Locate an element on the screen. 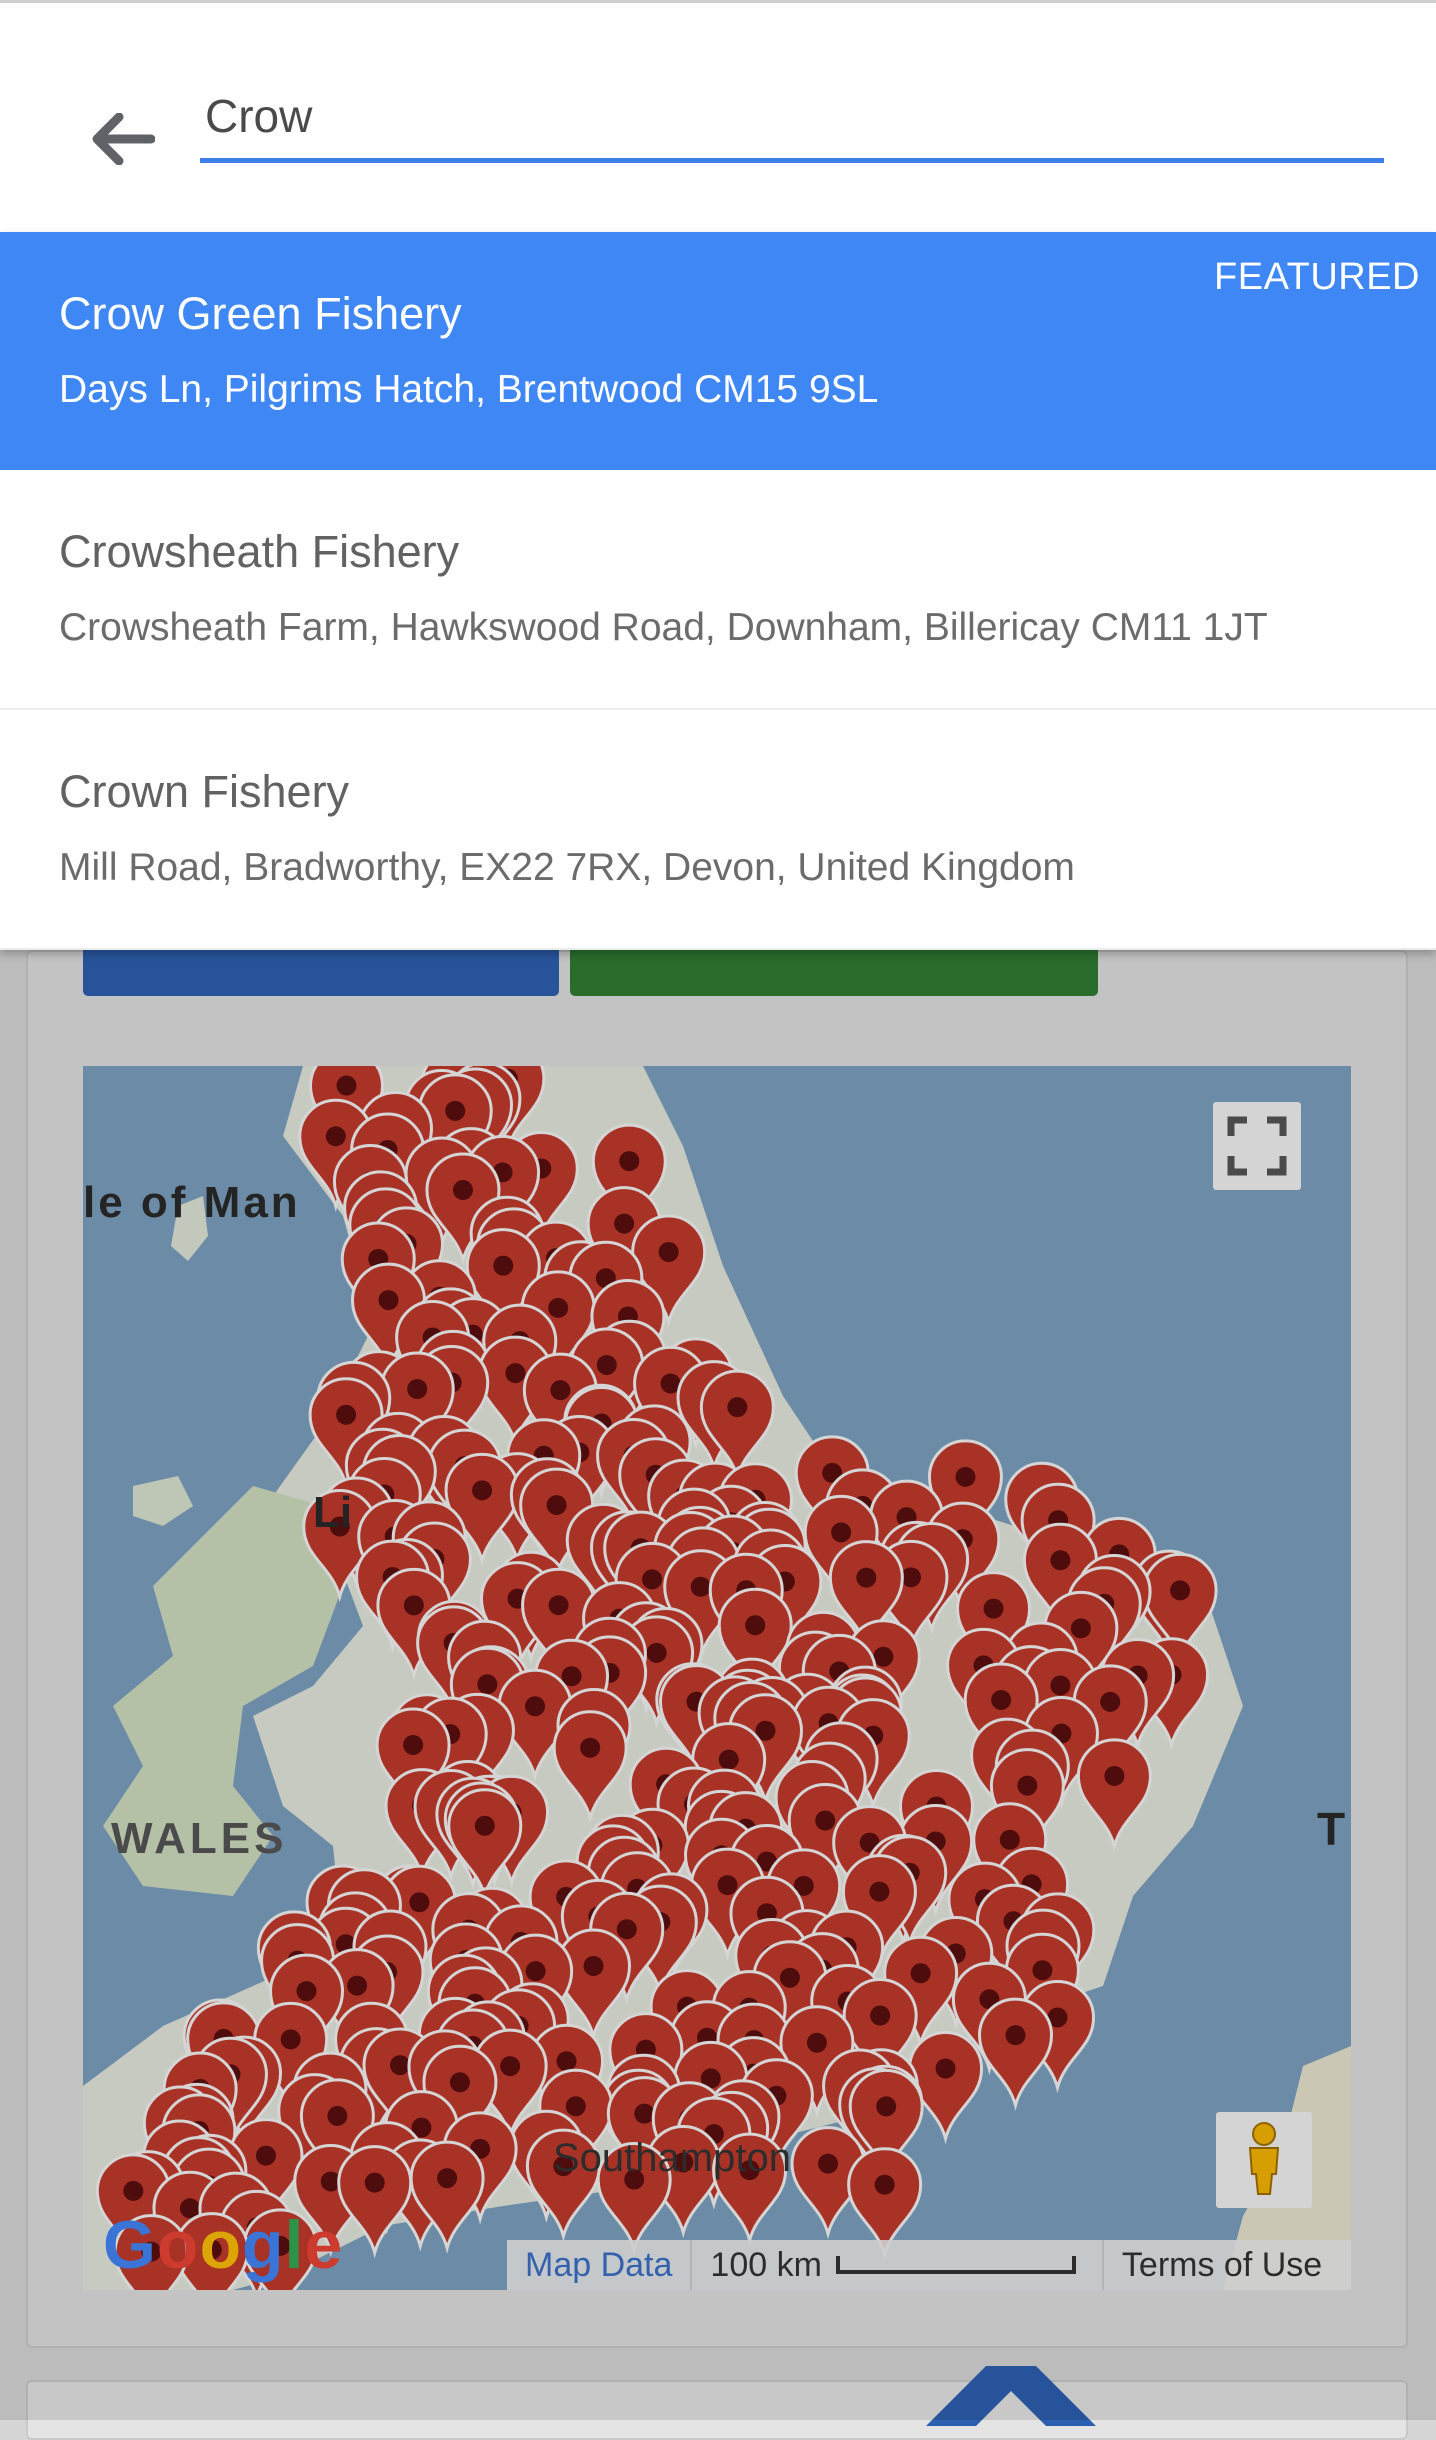 The image size is (1436, 2440). map-footer: Map Data 100 km Terms of Use is located at coordinates (929, 2265).